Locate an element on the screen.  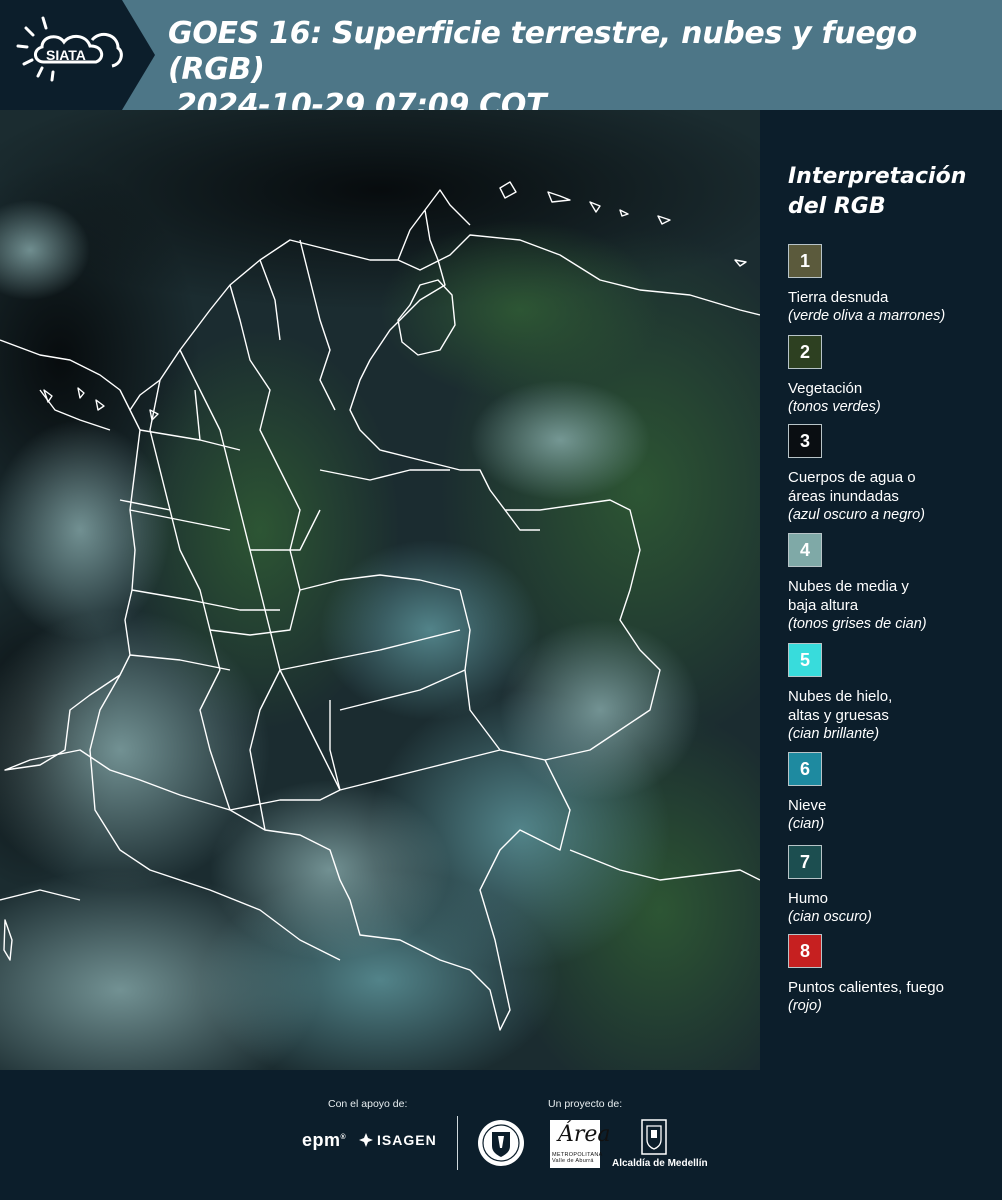
area-metropolitana-logo: Área METROPOLITANA Valle de Aburrá is located at coordinates (580, 1144).